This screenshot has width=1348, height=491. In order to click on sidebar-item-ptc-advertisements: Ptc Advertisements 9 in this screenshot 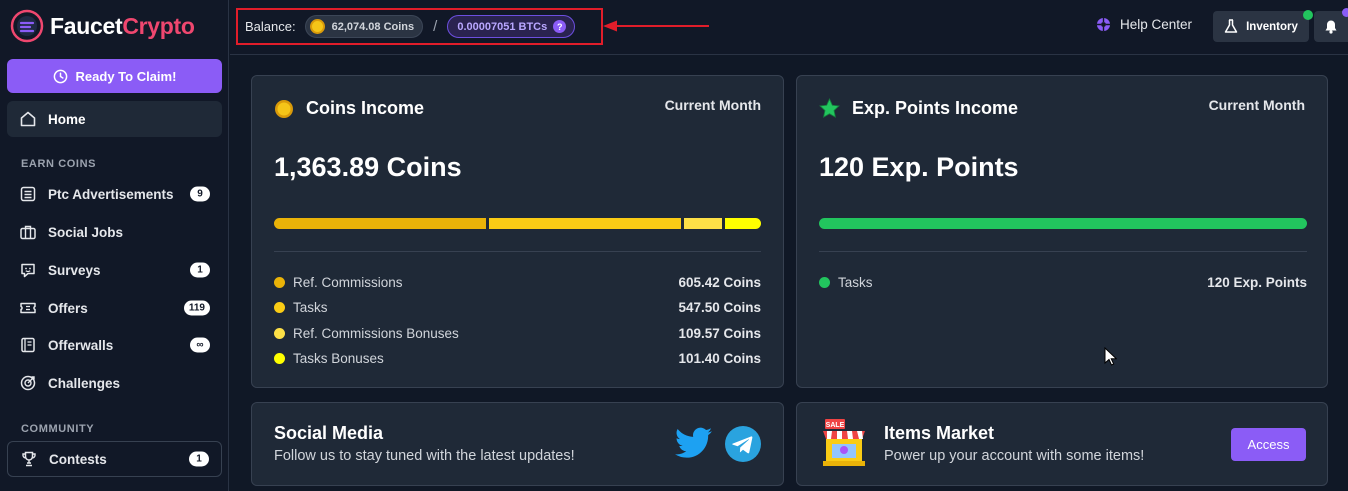, I will do `click(114, 194)`.